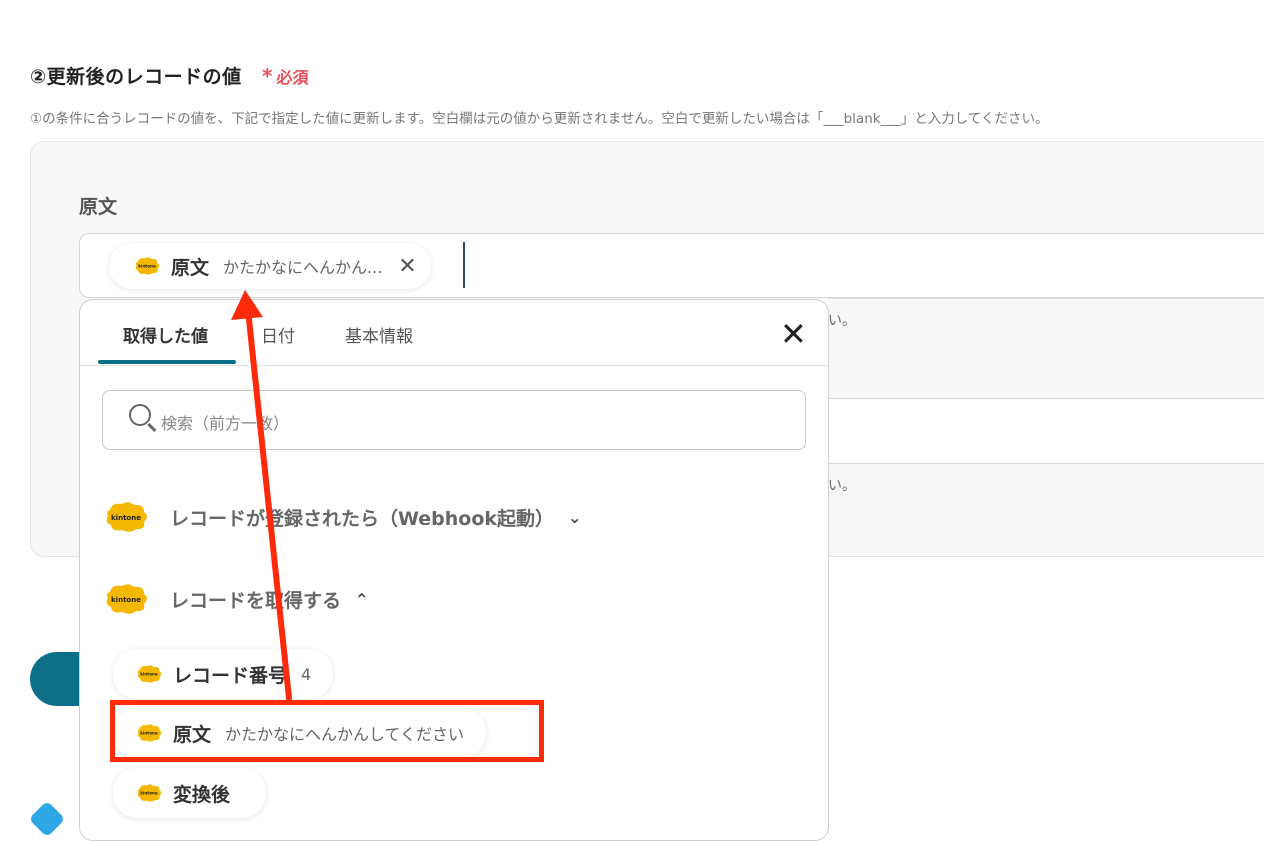 The width and height of the screenshot is (1264, 841). Describe the element at coordinates (261, 495) in the screenshot. I see `annotation-arrow-icon` at that location.